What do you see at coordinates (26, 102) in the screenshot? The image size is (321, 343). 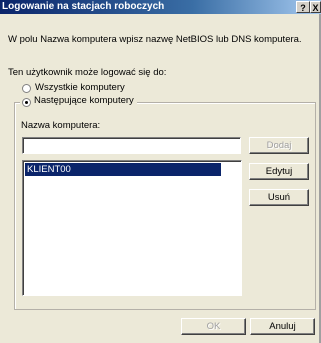 I see `radio-following-computers` at bounding box center [26, 102].